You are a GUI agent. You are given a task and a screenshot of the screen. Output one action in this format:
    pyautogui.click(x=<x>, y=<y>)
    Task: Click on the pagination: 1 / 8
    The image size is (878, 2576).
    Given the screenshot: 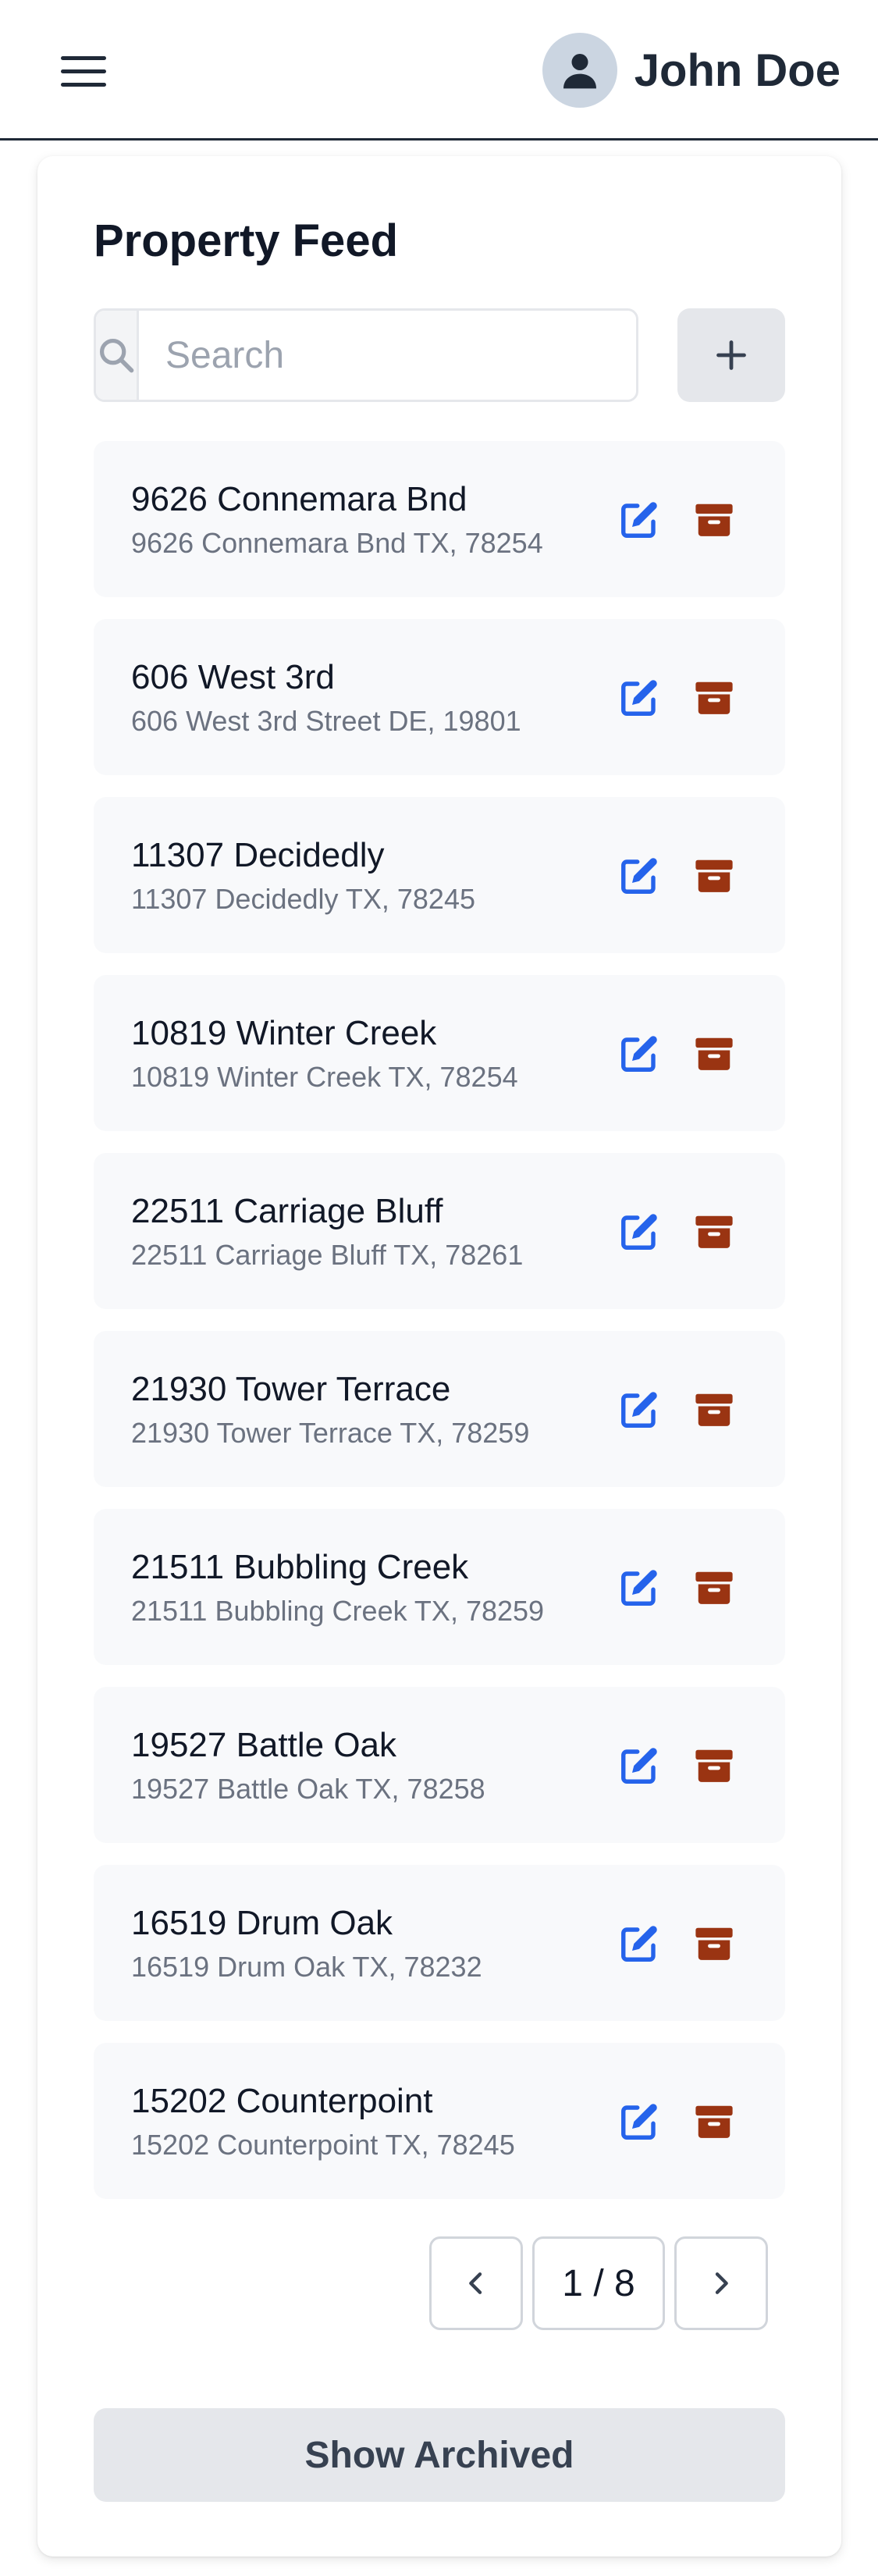 What is the action you would take?
    pyautogui.click(x=599, y=2283)
    